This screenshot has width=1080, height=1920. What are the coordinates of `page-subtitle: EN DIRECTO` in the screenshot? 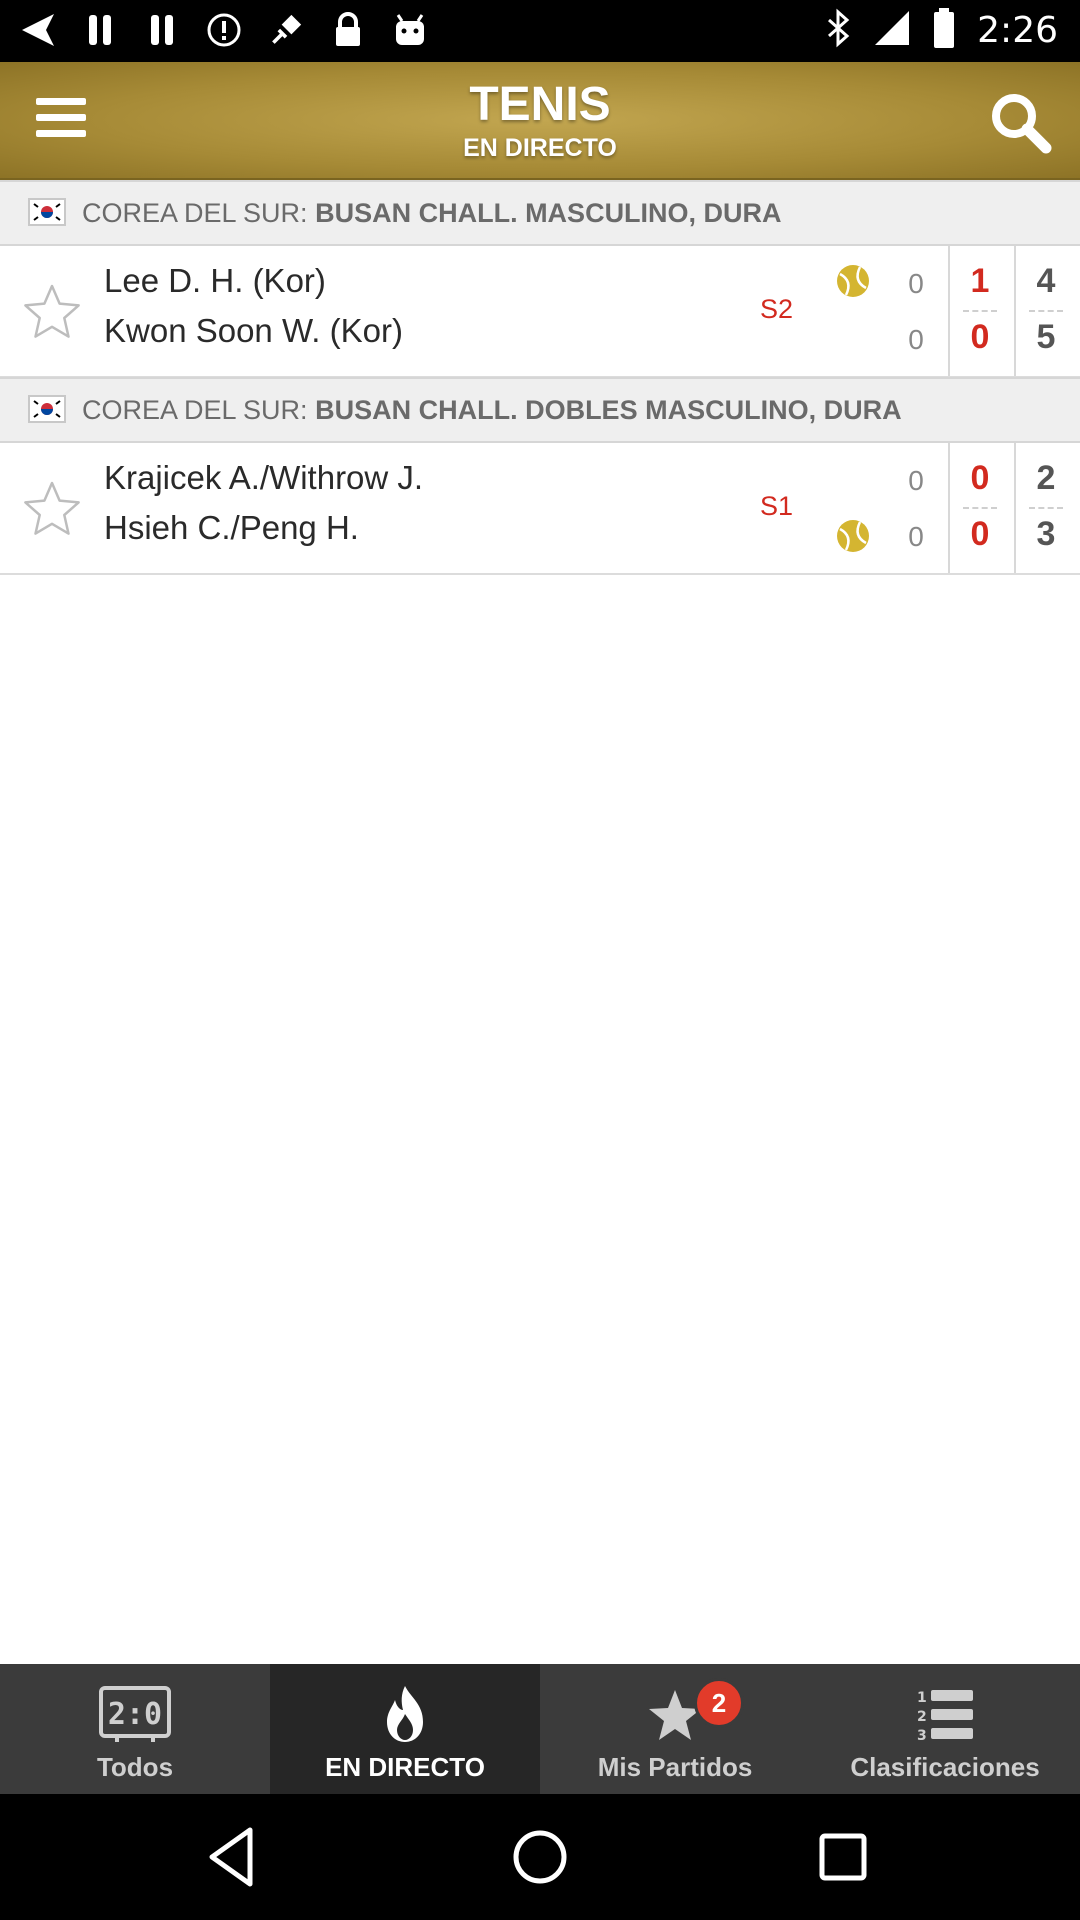 It's located at (540, 148).